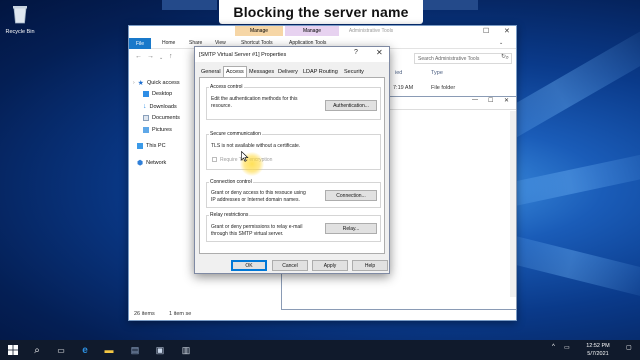  What do you see at coordinates (163, 83) in the screenshot?
I see `nav-label: Quick access` at bounding box center [163, 83].